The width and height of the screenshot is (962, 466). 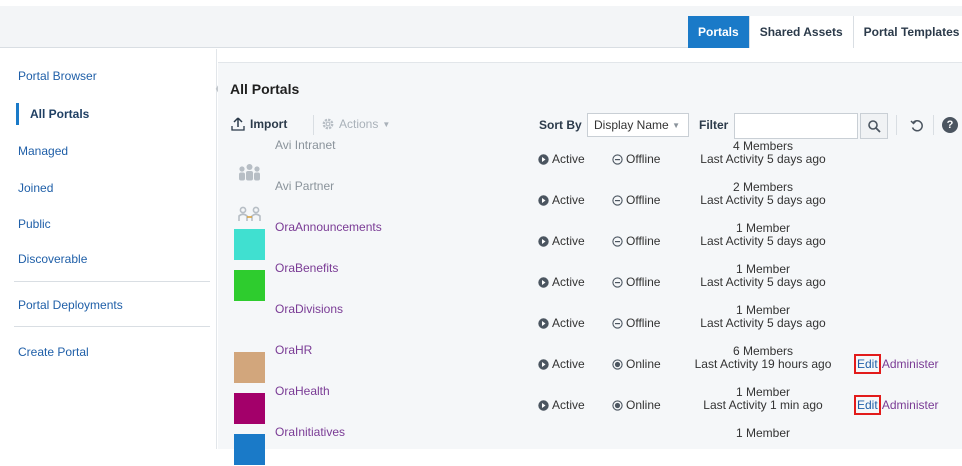 What do you see at coordinates (310, 432) in the screenshot?
I see `portal-name: OraInitiatives` at bounding box center [310, 432].